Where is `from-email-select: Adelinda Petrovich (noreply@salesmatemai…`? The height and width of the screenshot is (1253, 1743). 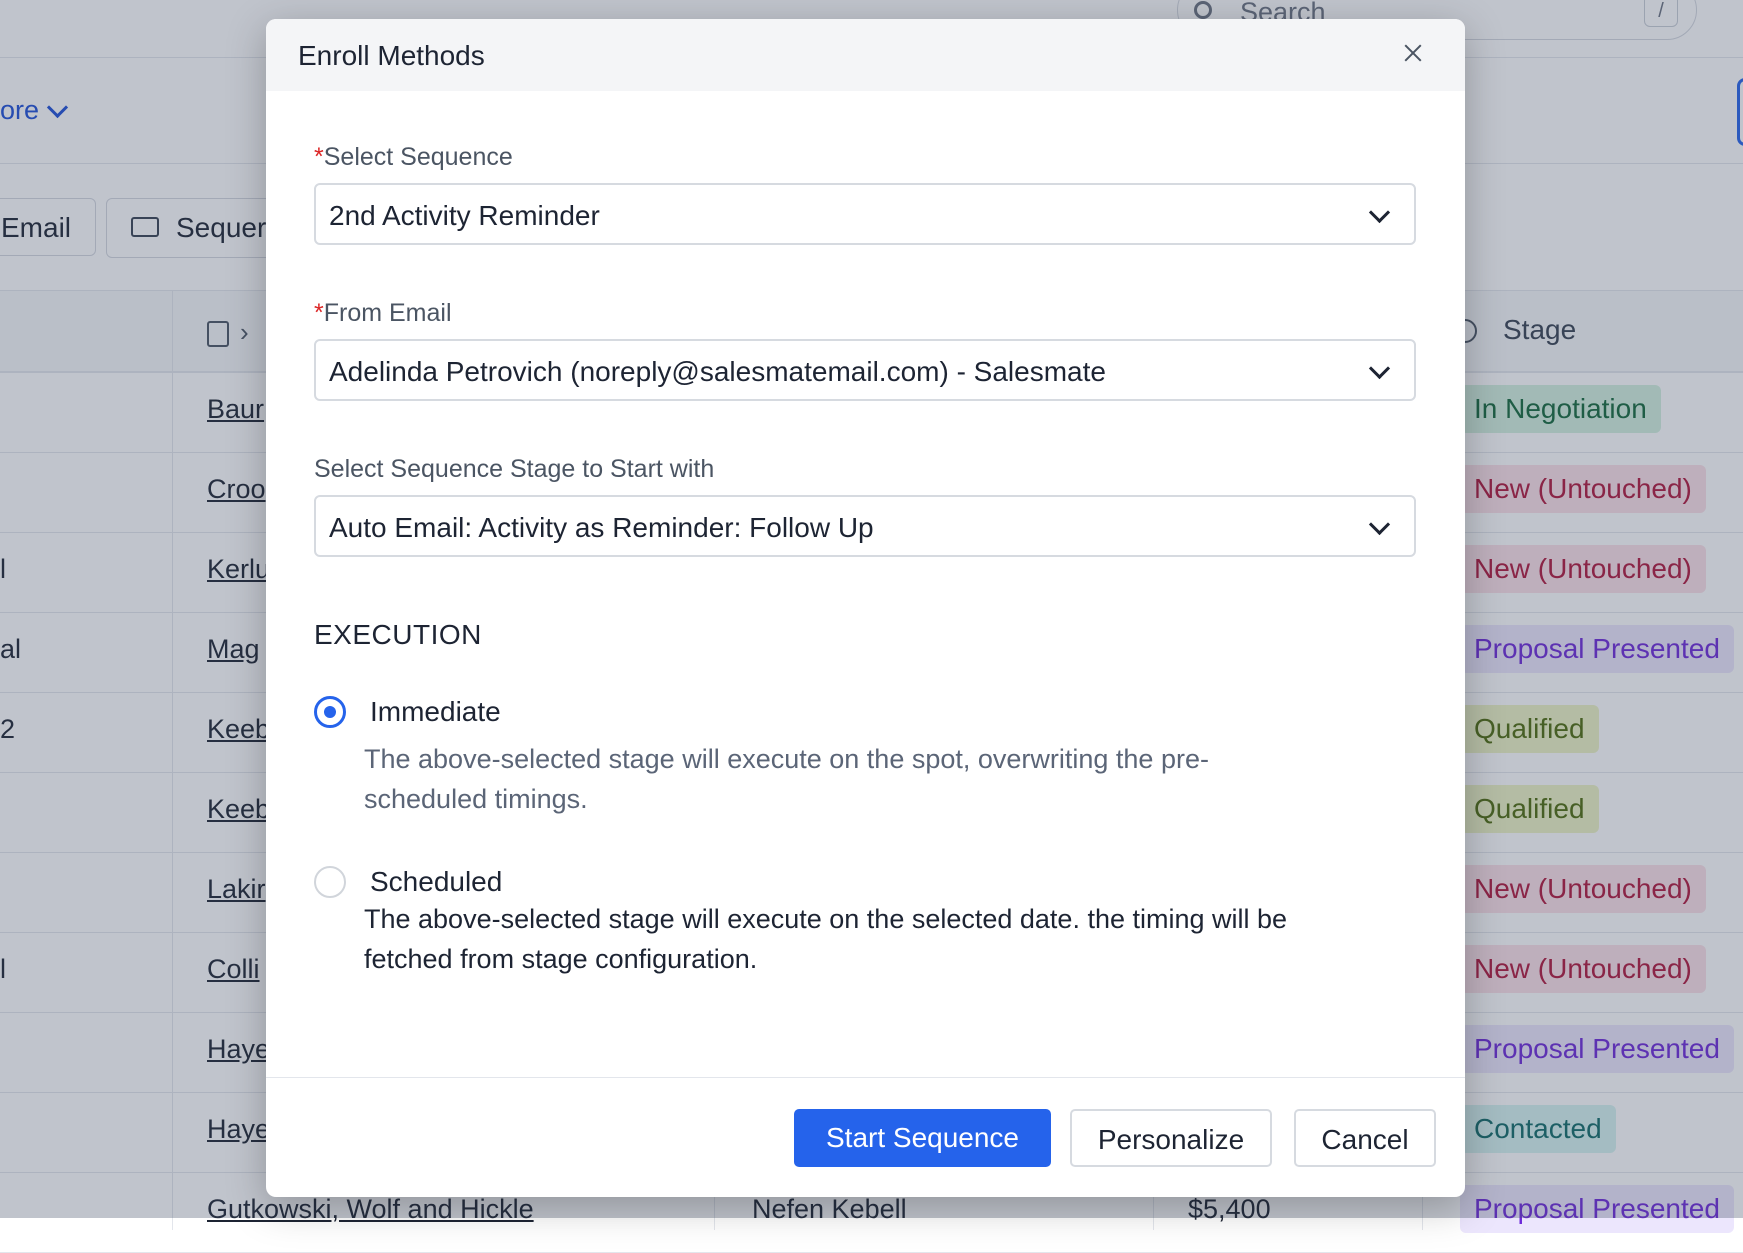 from-email-select: Adelinda Petrovich (noreply@salesmatemai… is located at coordinates (865, 370).